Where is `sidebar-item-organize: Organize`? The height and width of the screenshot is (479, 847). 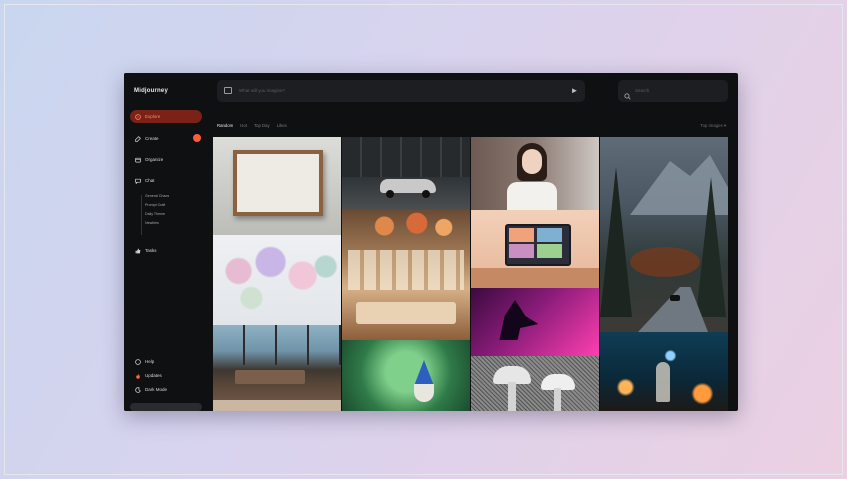
sidebar-item-organize: Organize is located at coordinates (166, 159).